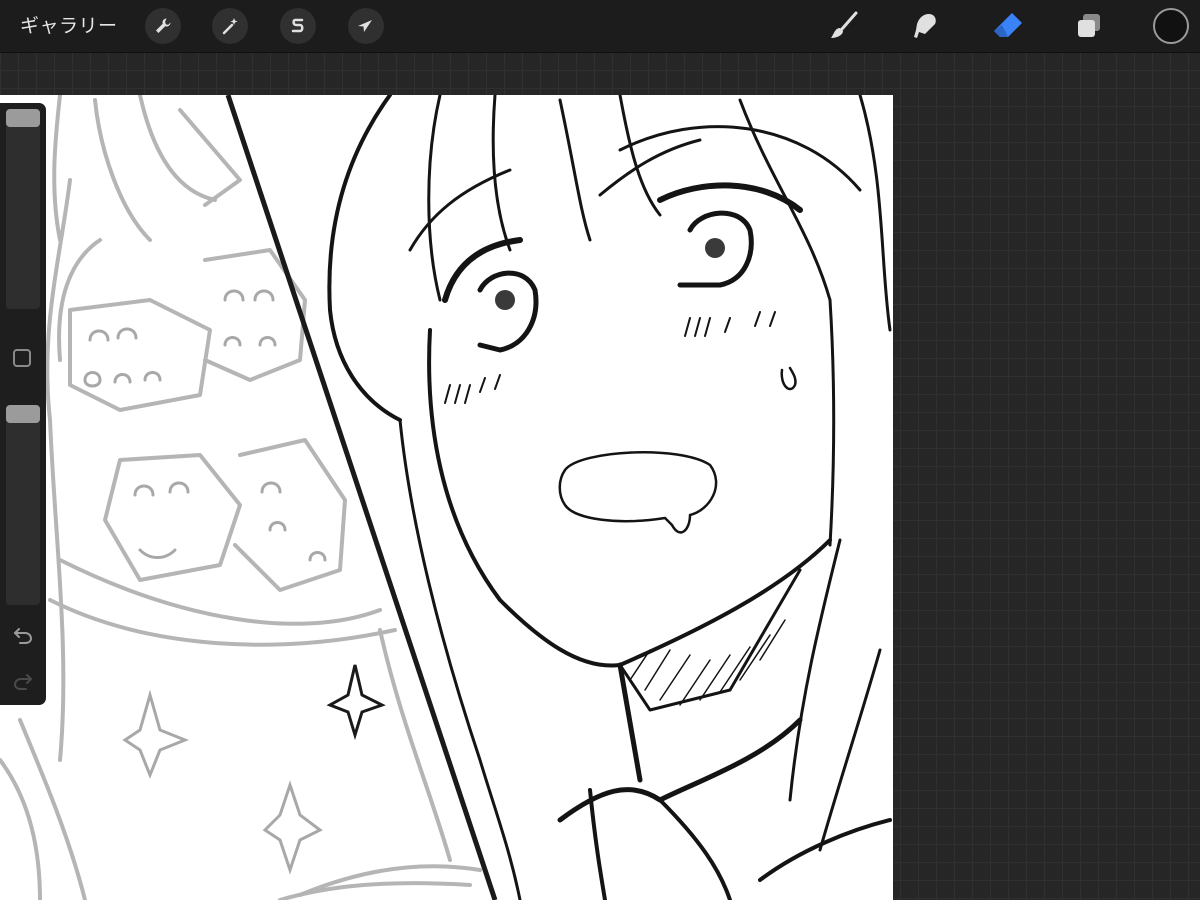 The height and width of the screenshot is (900, 1200). I want to click on layers-icon, so click(1089, 25).